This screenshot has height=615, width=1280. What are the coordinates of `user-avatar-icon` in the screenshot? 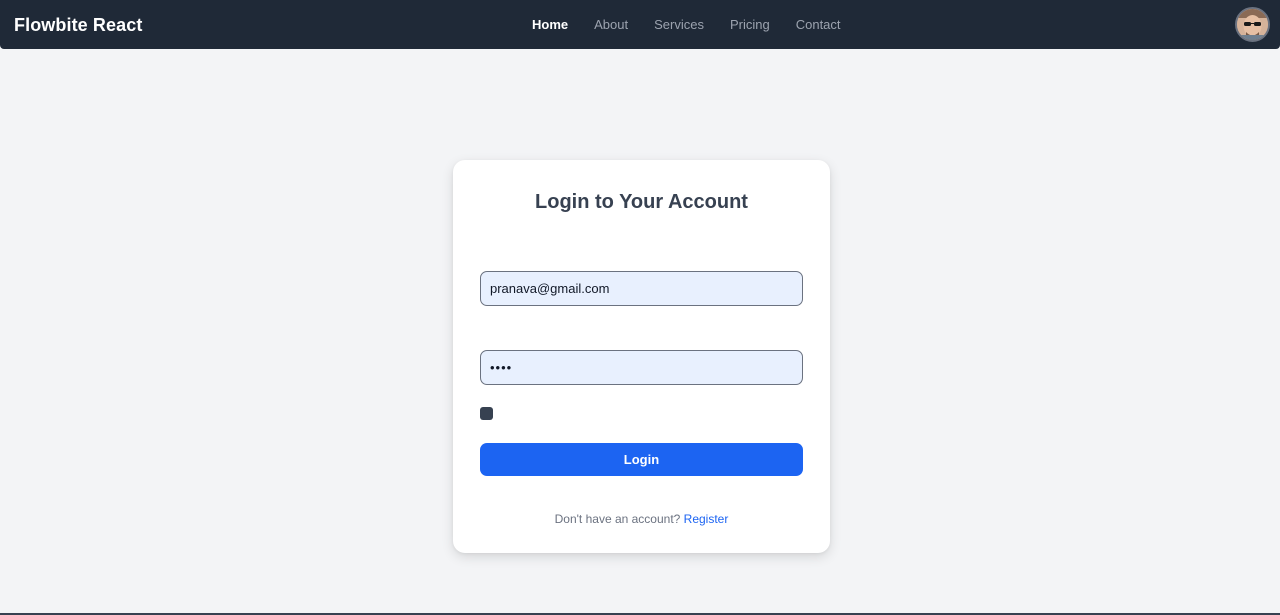 It's located at (1252, 24).